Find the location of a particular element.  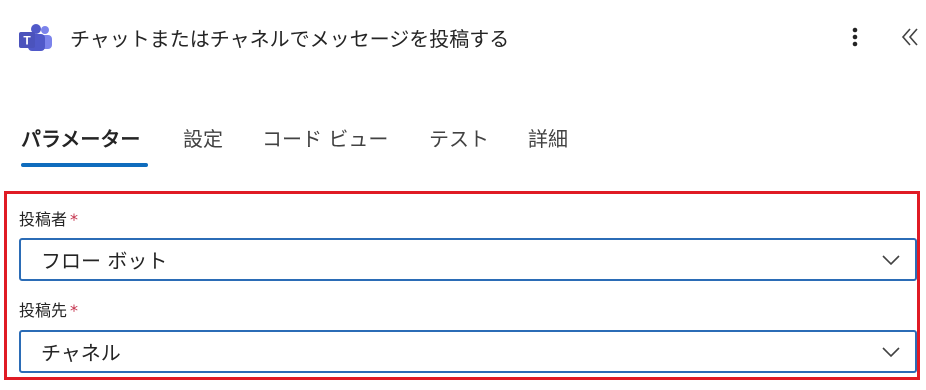

panel-title: チャットまたはチャネルでメッセージを投稿する is located at coordinates (290, 39).